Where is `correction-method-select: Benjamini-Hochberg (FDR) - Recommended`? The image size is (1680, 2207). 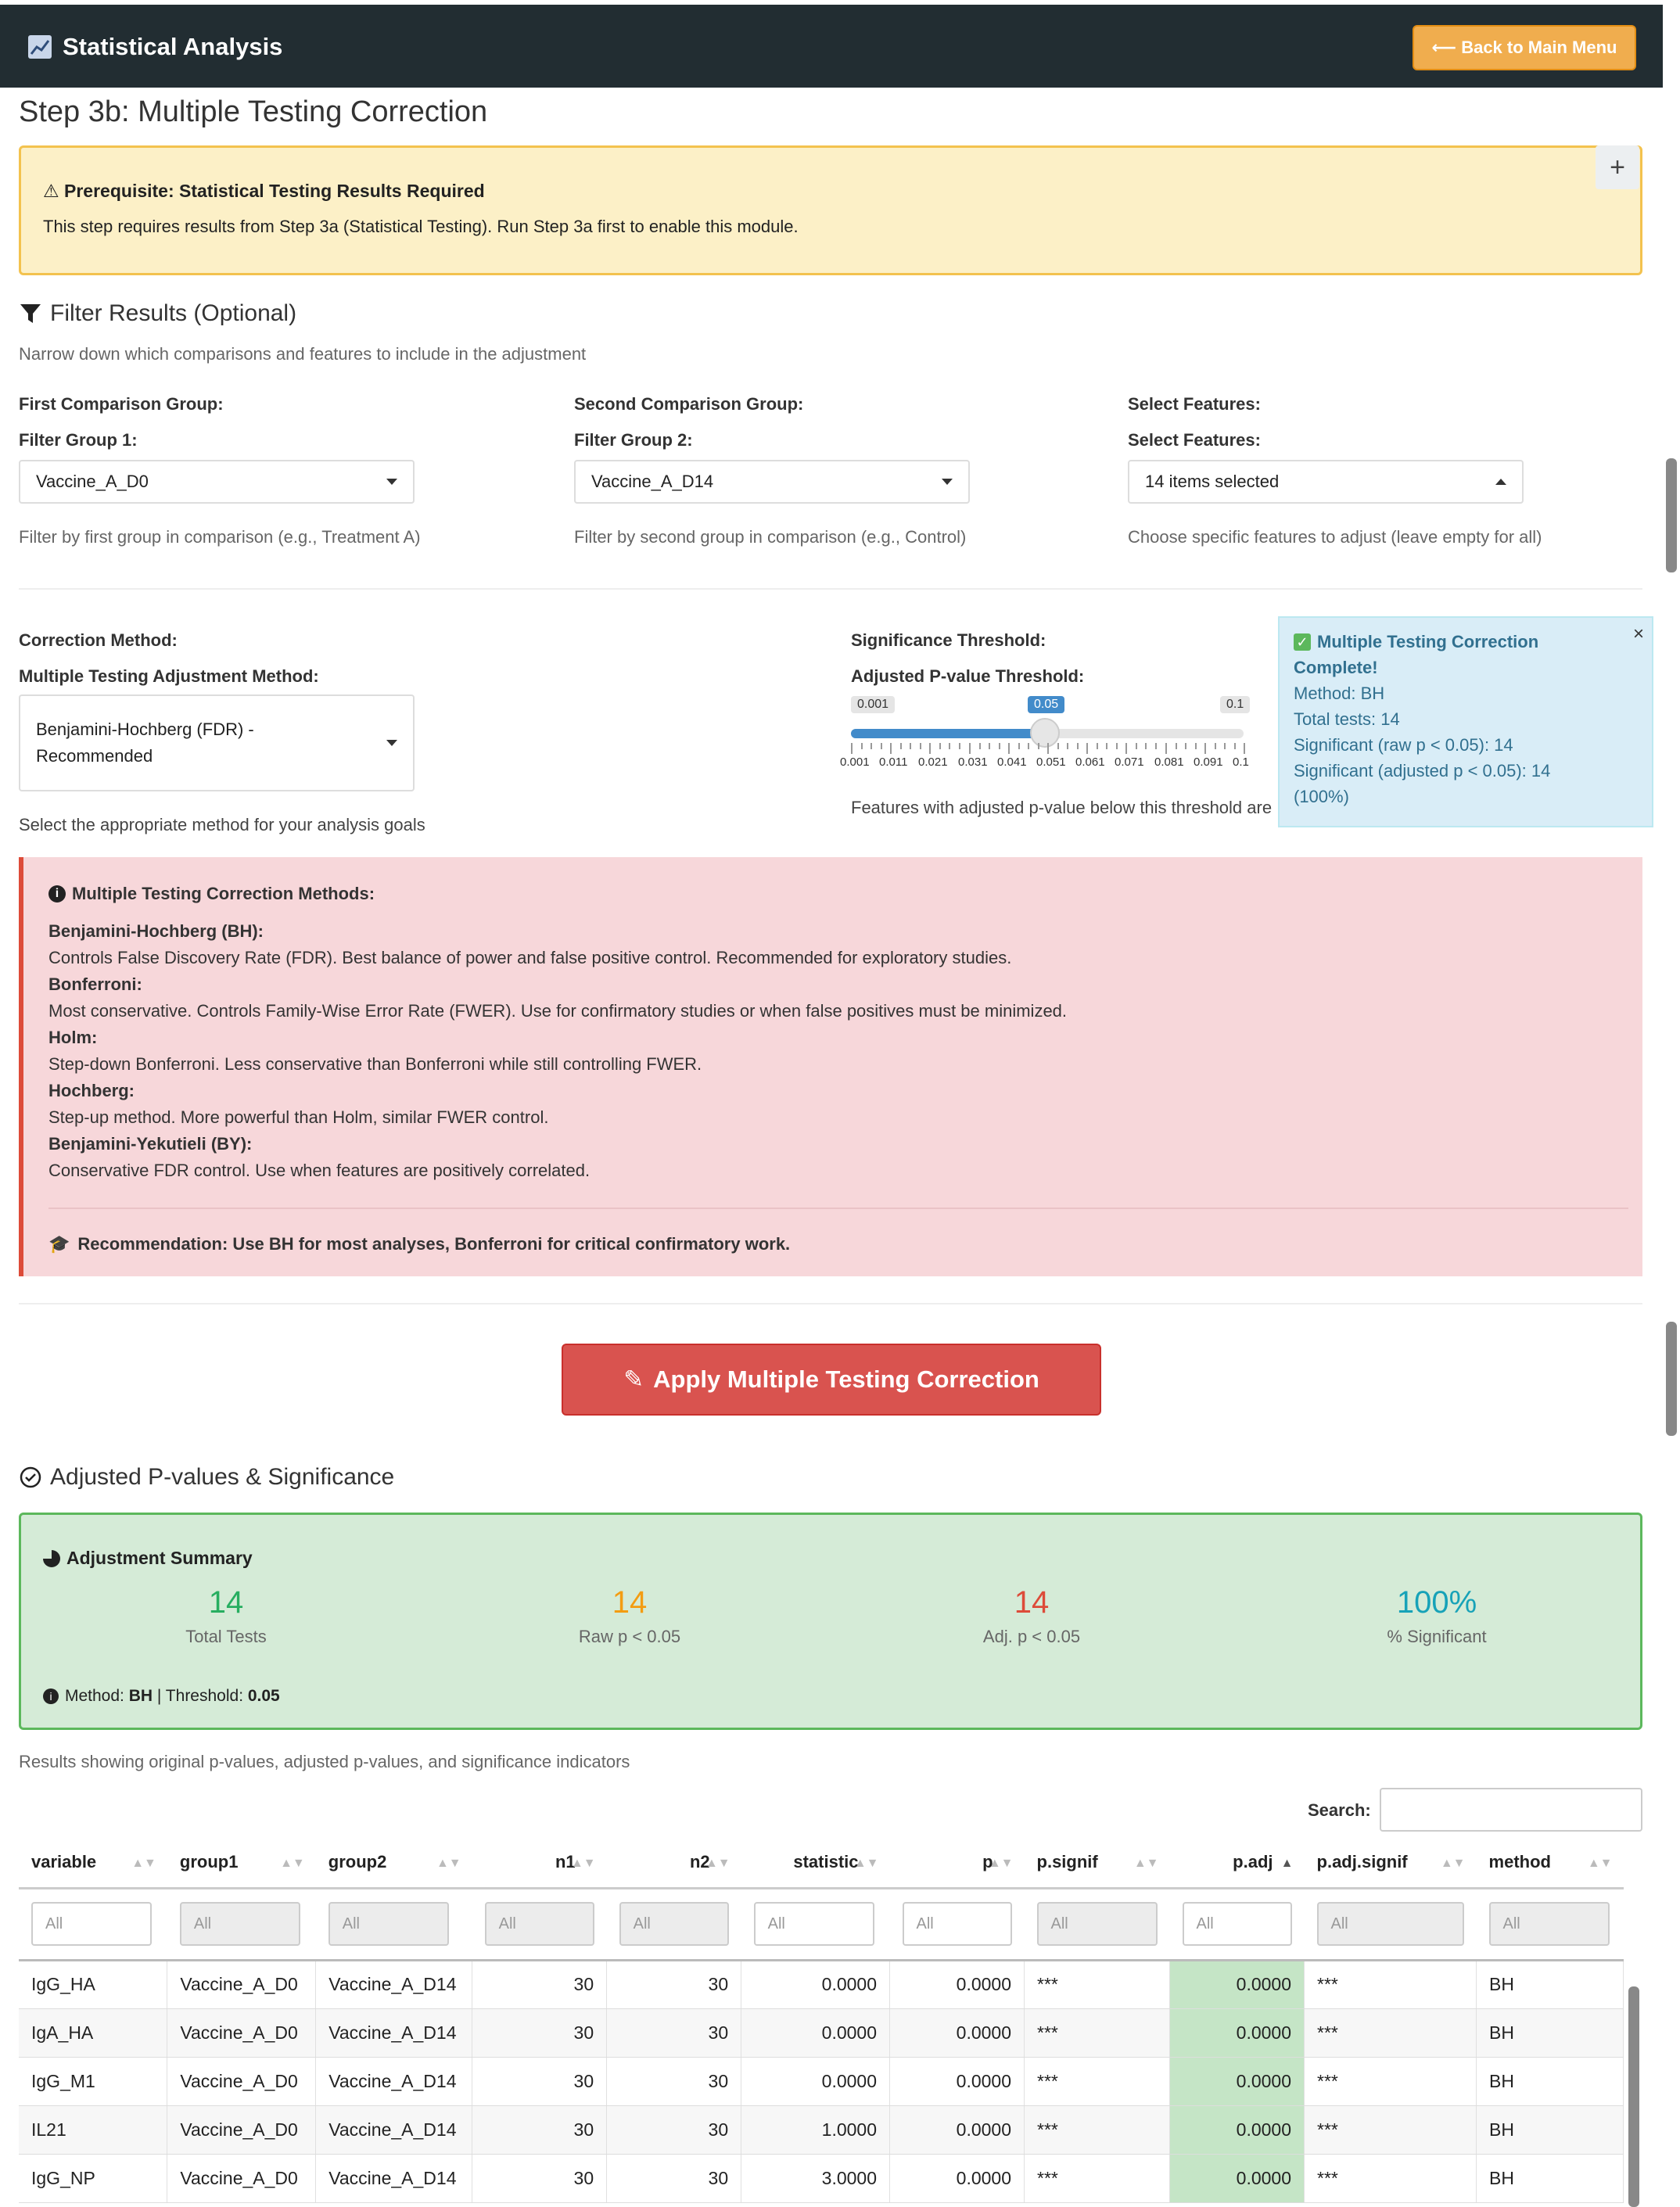 correction-method-select: Benjamini-Hochberg (FDR) - Recommended is located at coordinates (217, 743).